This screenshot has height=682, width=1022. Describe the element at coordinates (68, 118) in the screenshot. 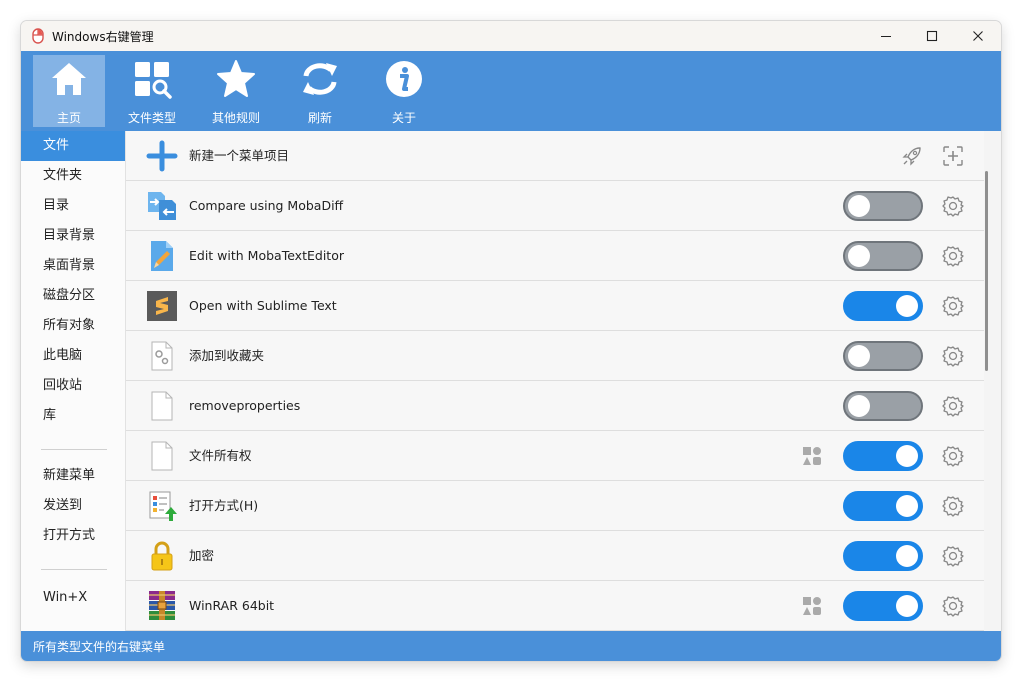

I see `tool-home-label: 主页` at that location.